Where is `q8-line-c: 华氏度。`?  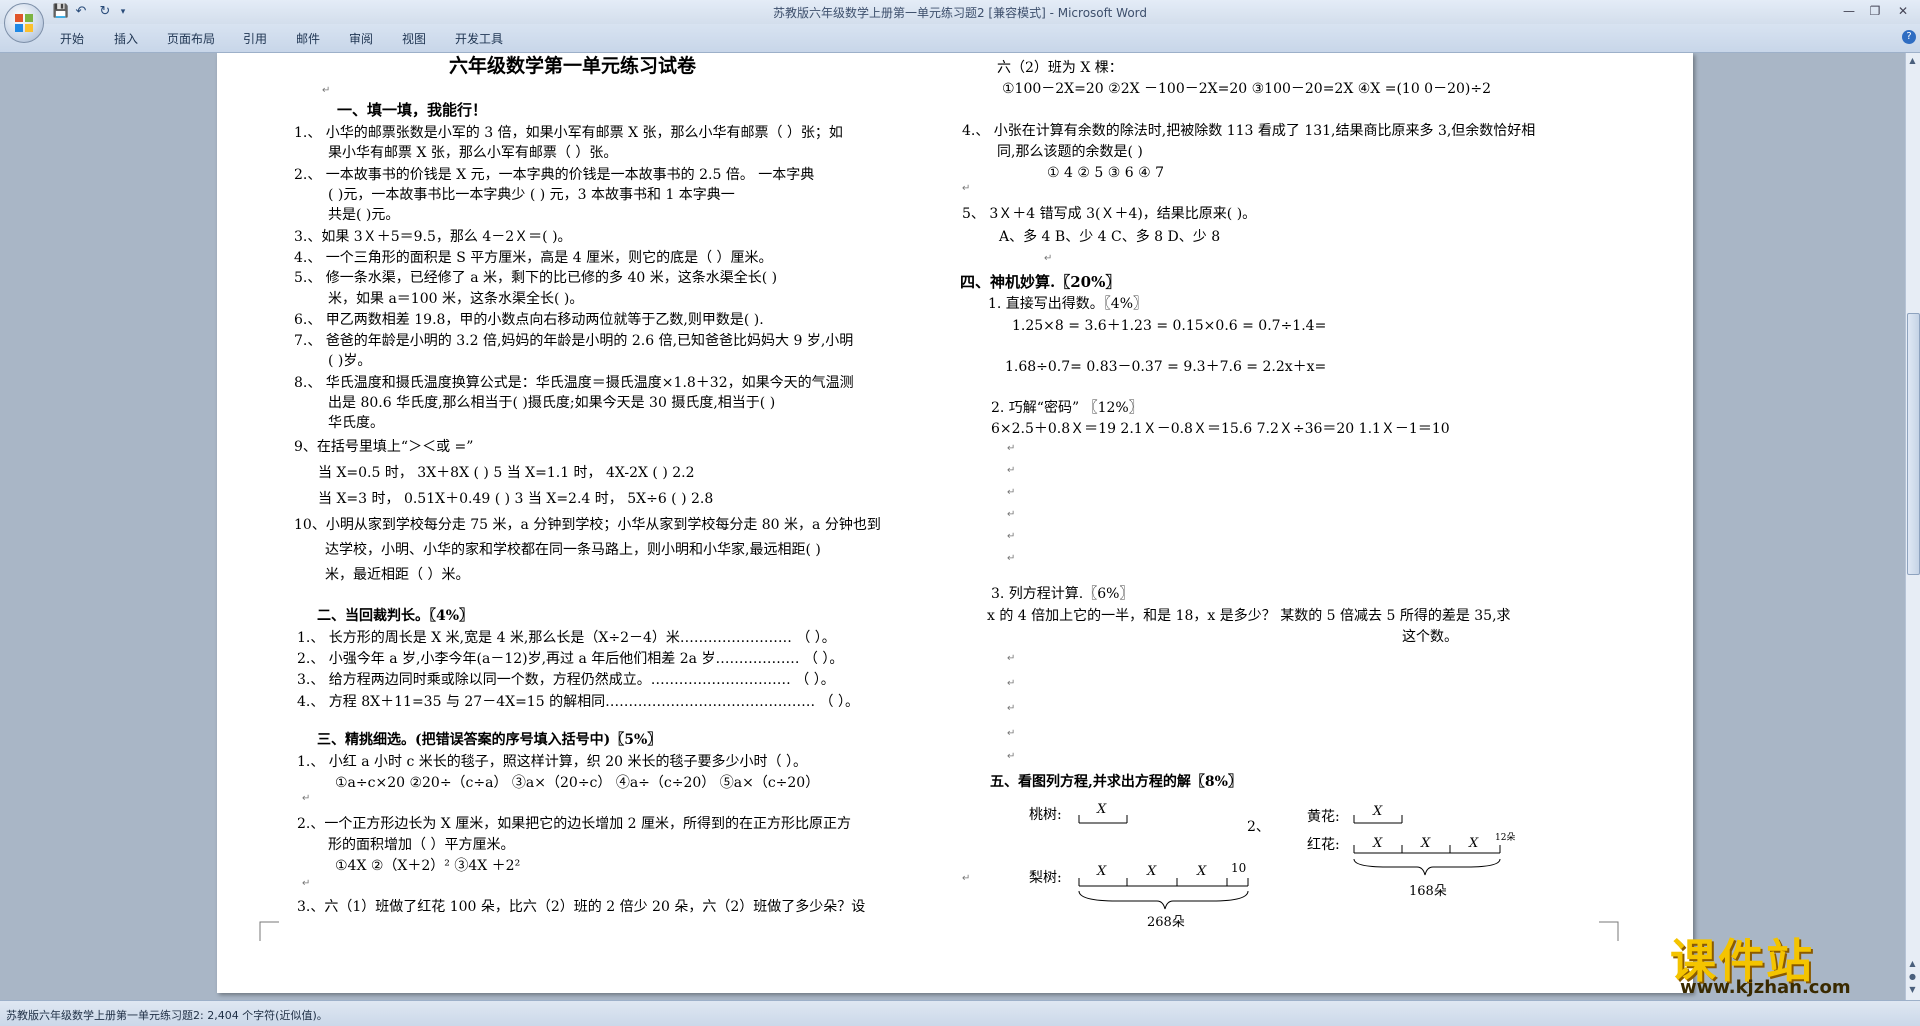 q8-line-c: 华氏度。 is located at coordinates (356, 423).